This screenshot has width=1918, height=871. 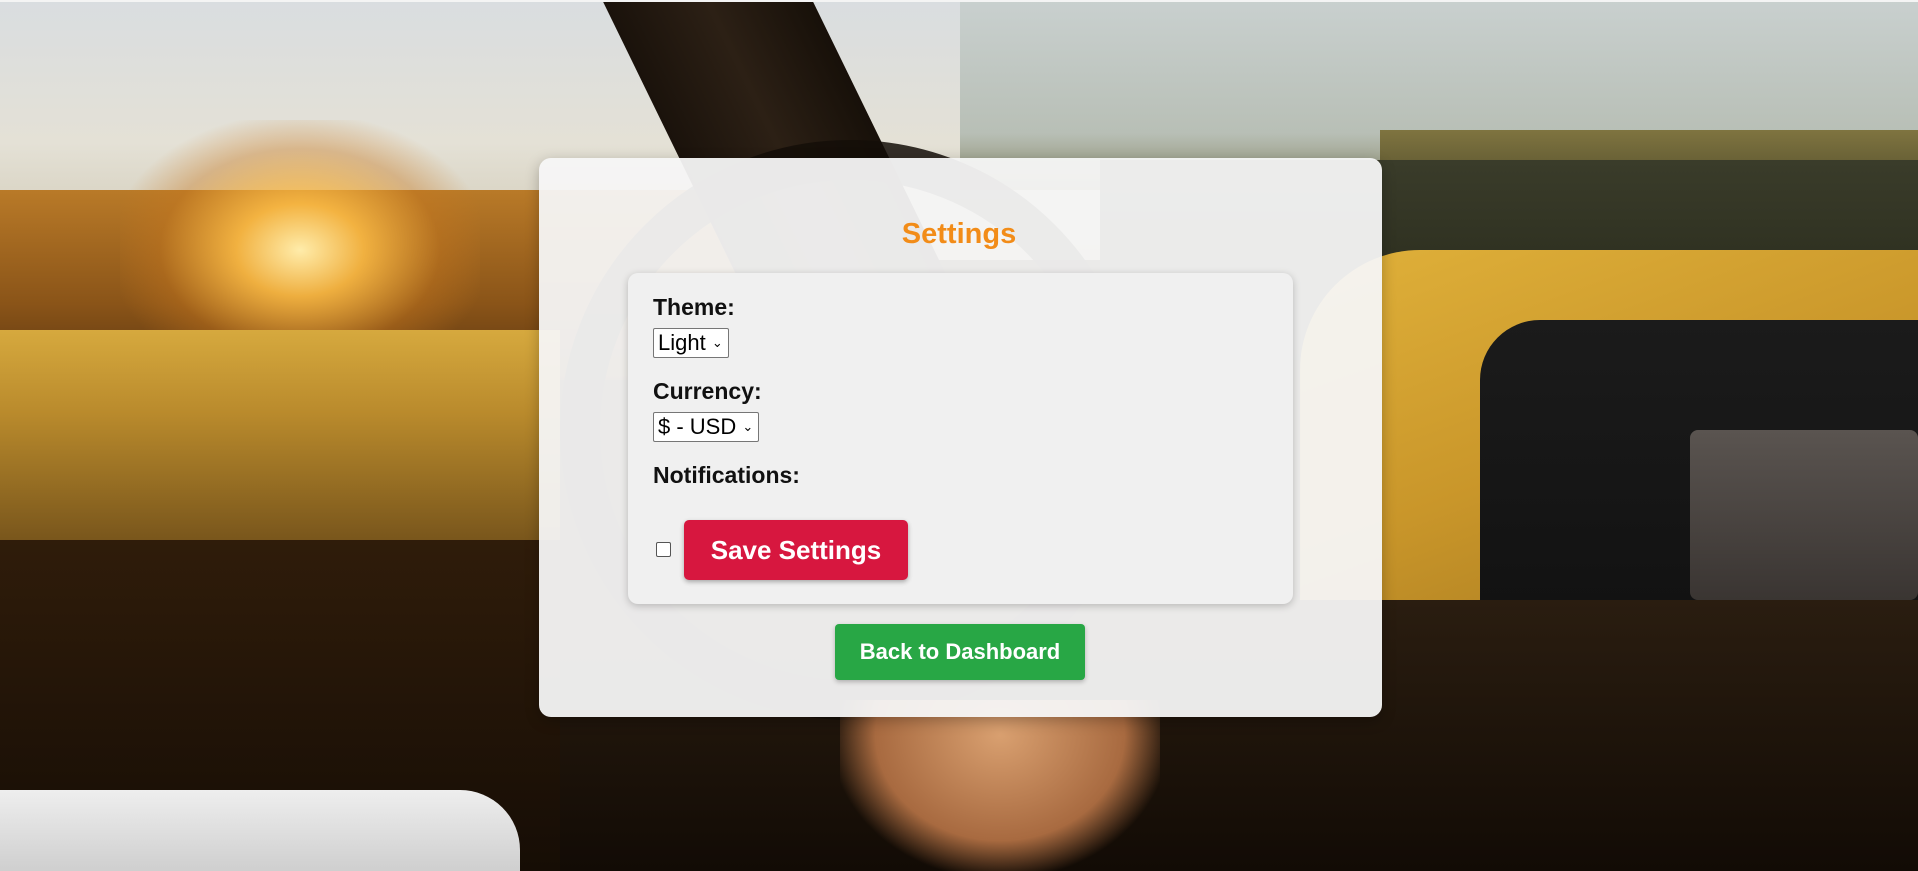 I want to click on currency-label: Currency:, so click(x=707, y=391).